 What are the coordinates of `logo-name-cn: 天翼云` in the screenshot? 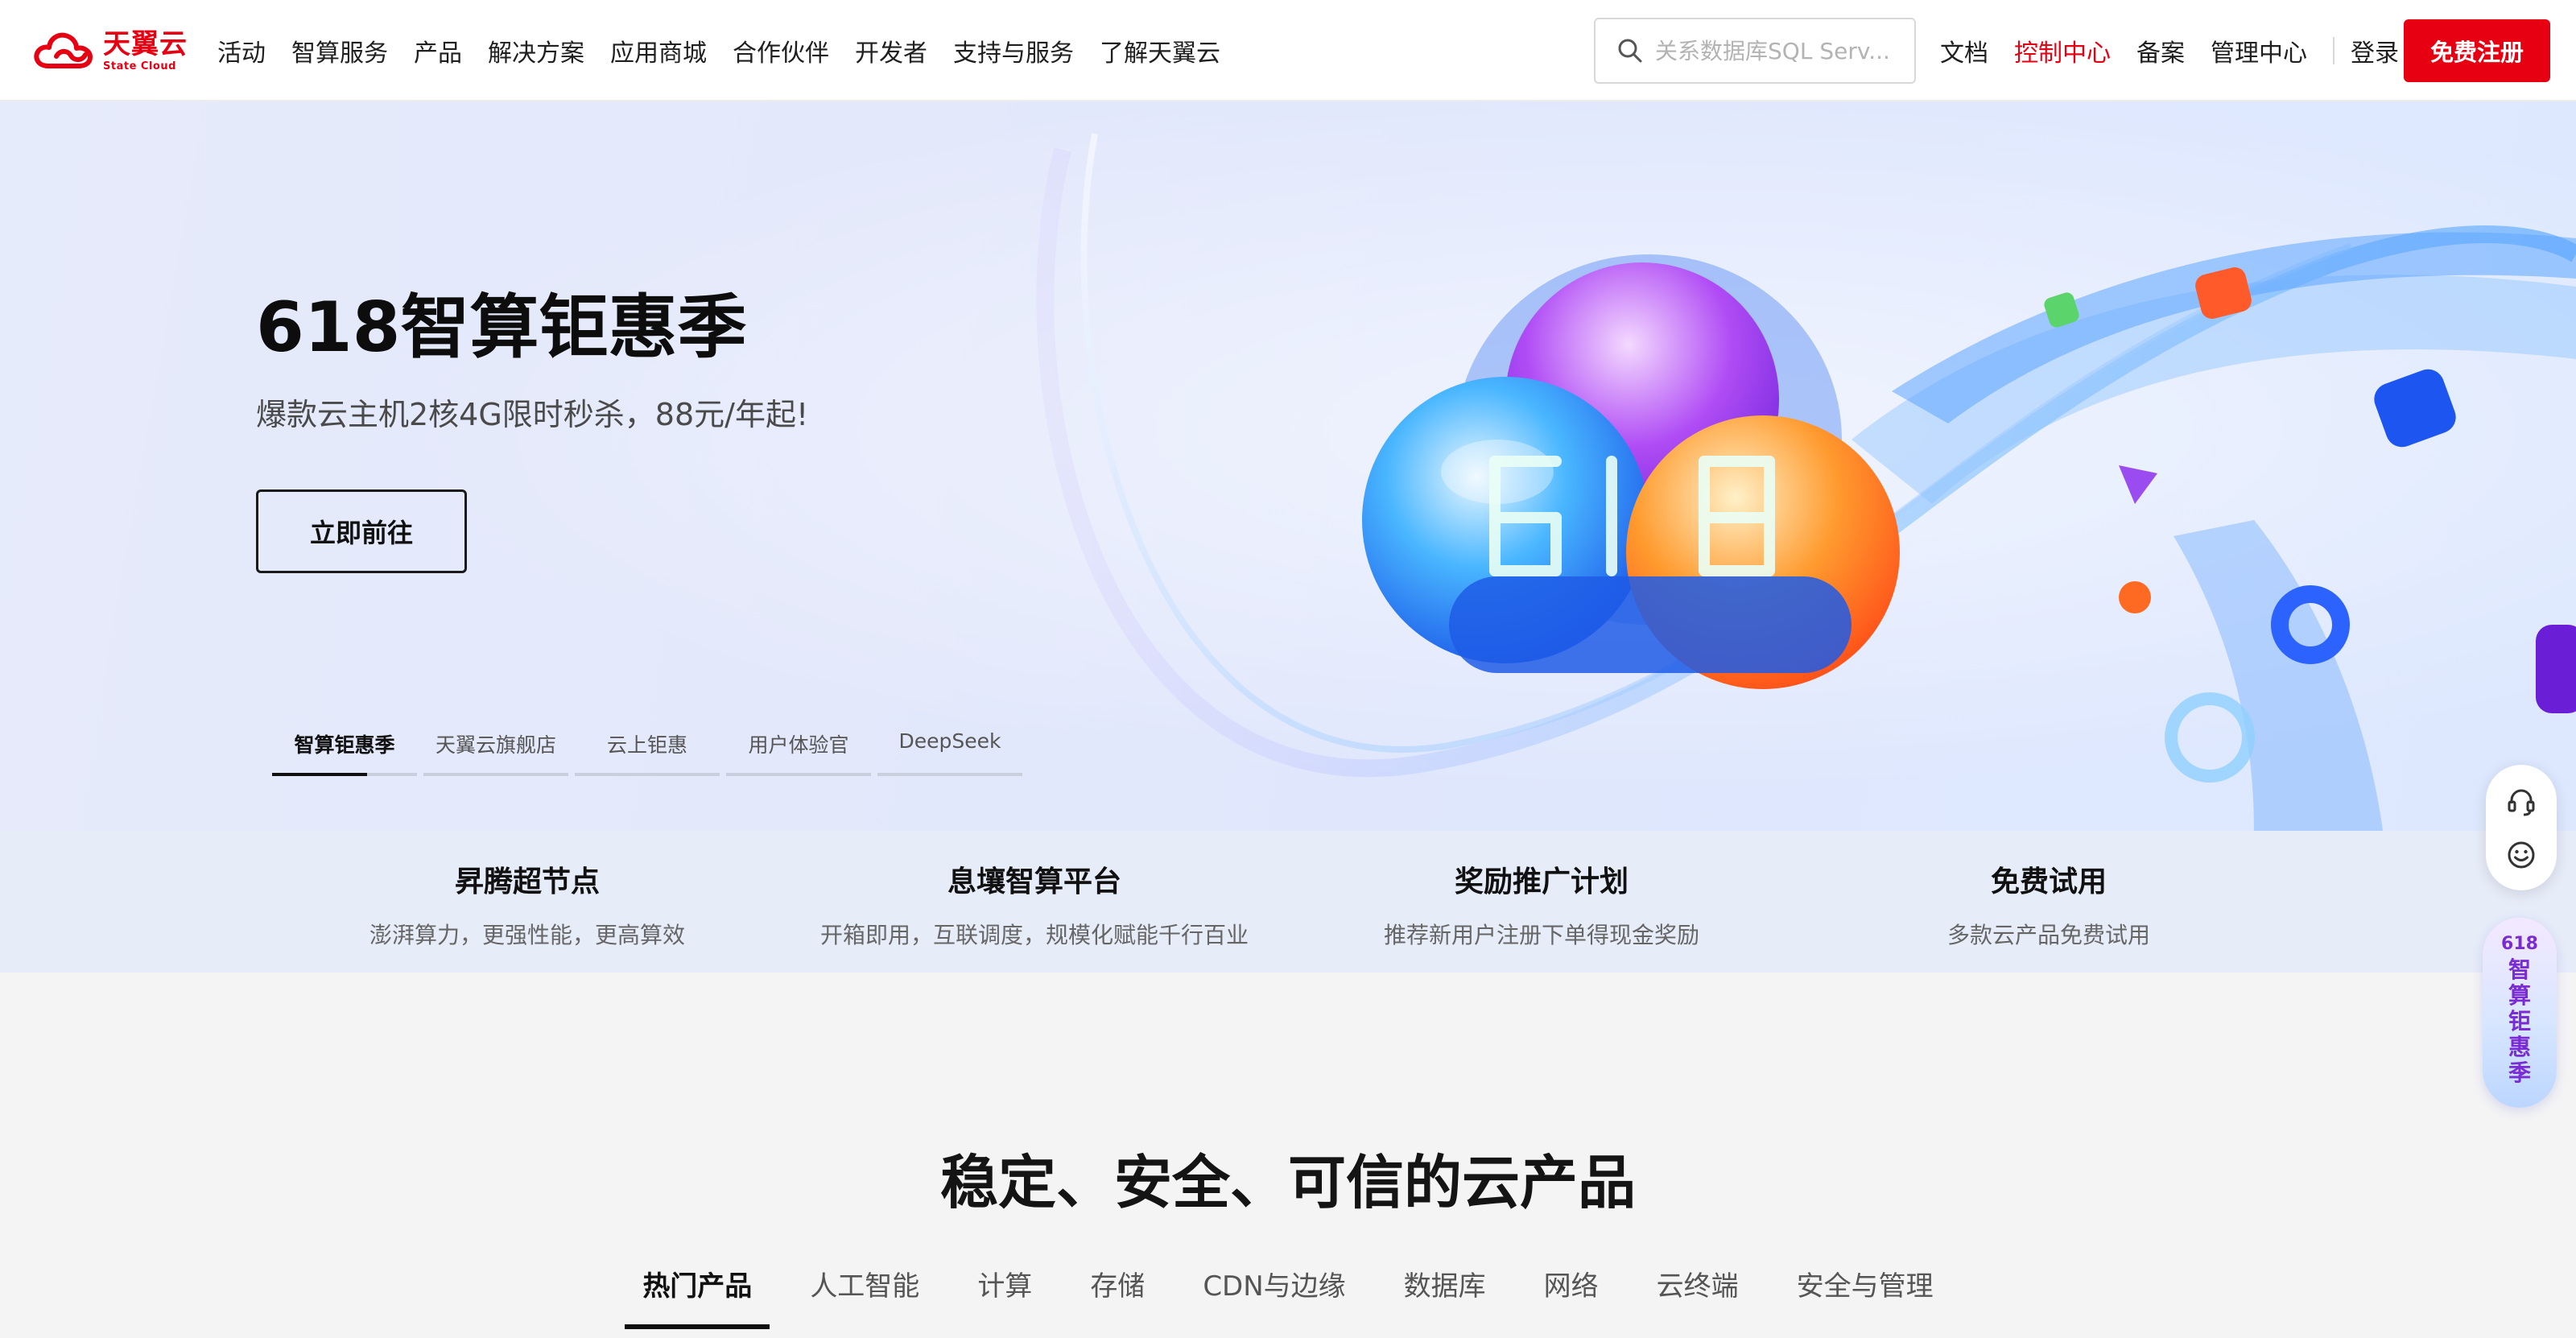 It's located at (145, 43).